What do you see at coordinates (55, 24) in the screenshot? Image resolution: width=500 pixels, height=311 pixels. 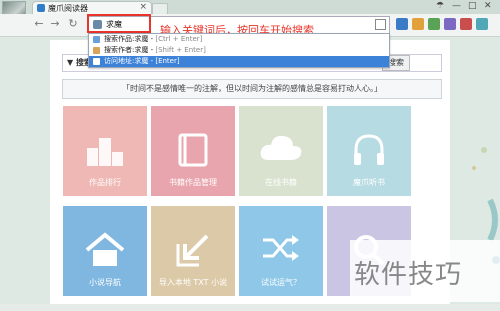 I see `forward-button: →` at bounding box center [55, 24].